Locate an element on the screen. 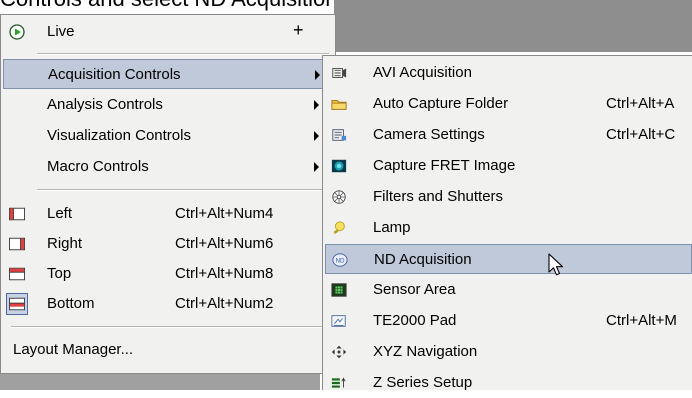 This screenshot has width=692, height=398. submenu-item-shortcut: Ctrl+Alt+A is located at coordinates (640, 103).